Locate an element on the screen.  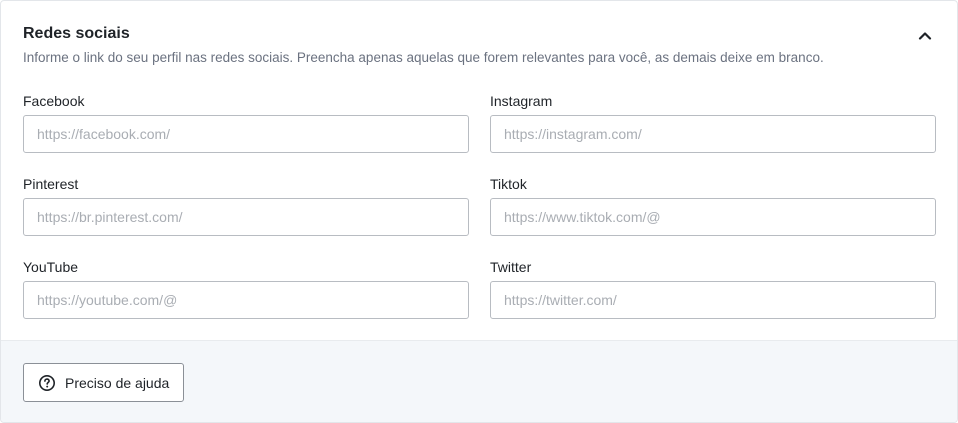
tiktok-input is located at coordinates (713, 217).